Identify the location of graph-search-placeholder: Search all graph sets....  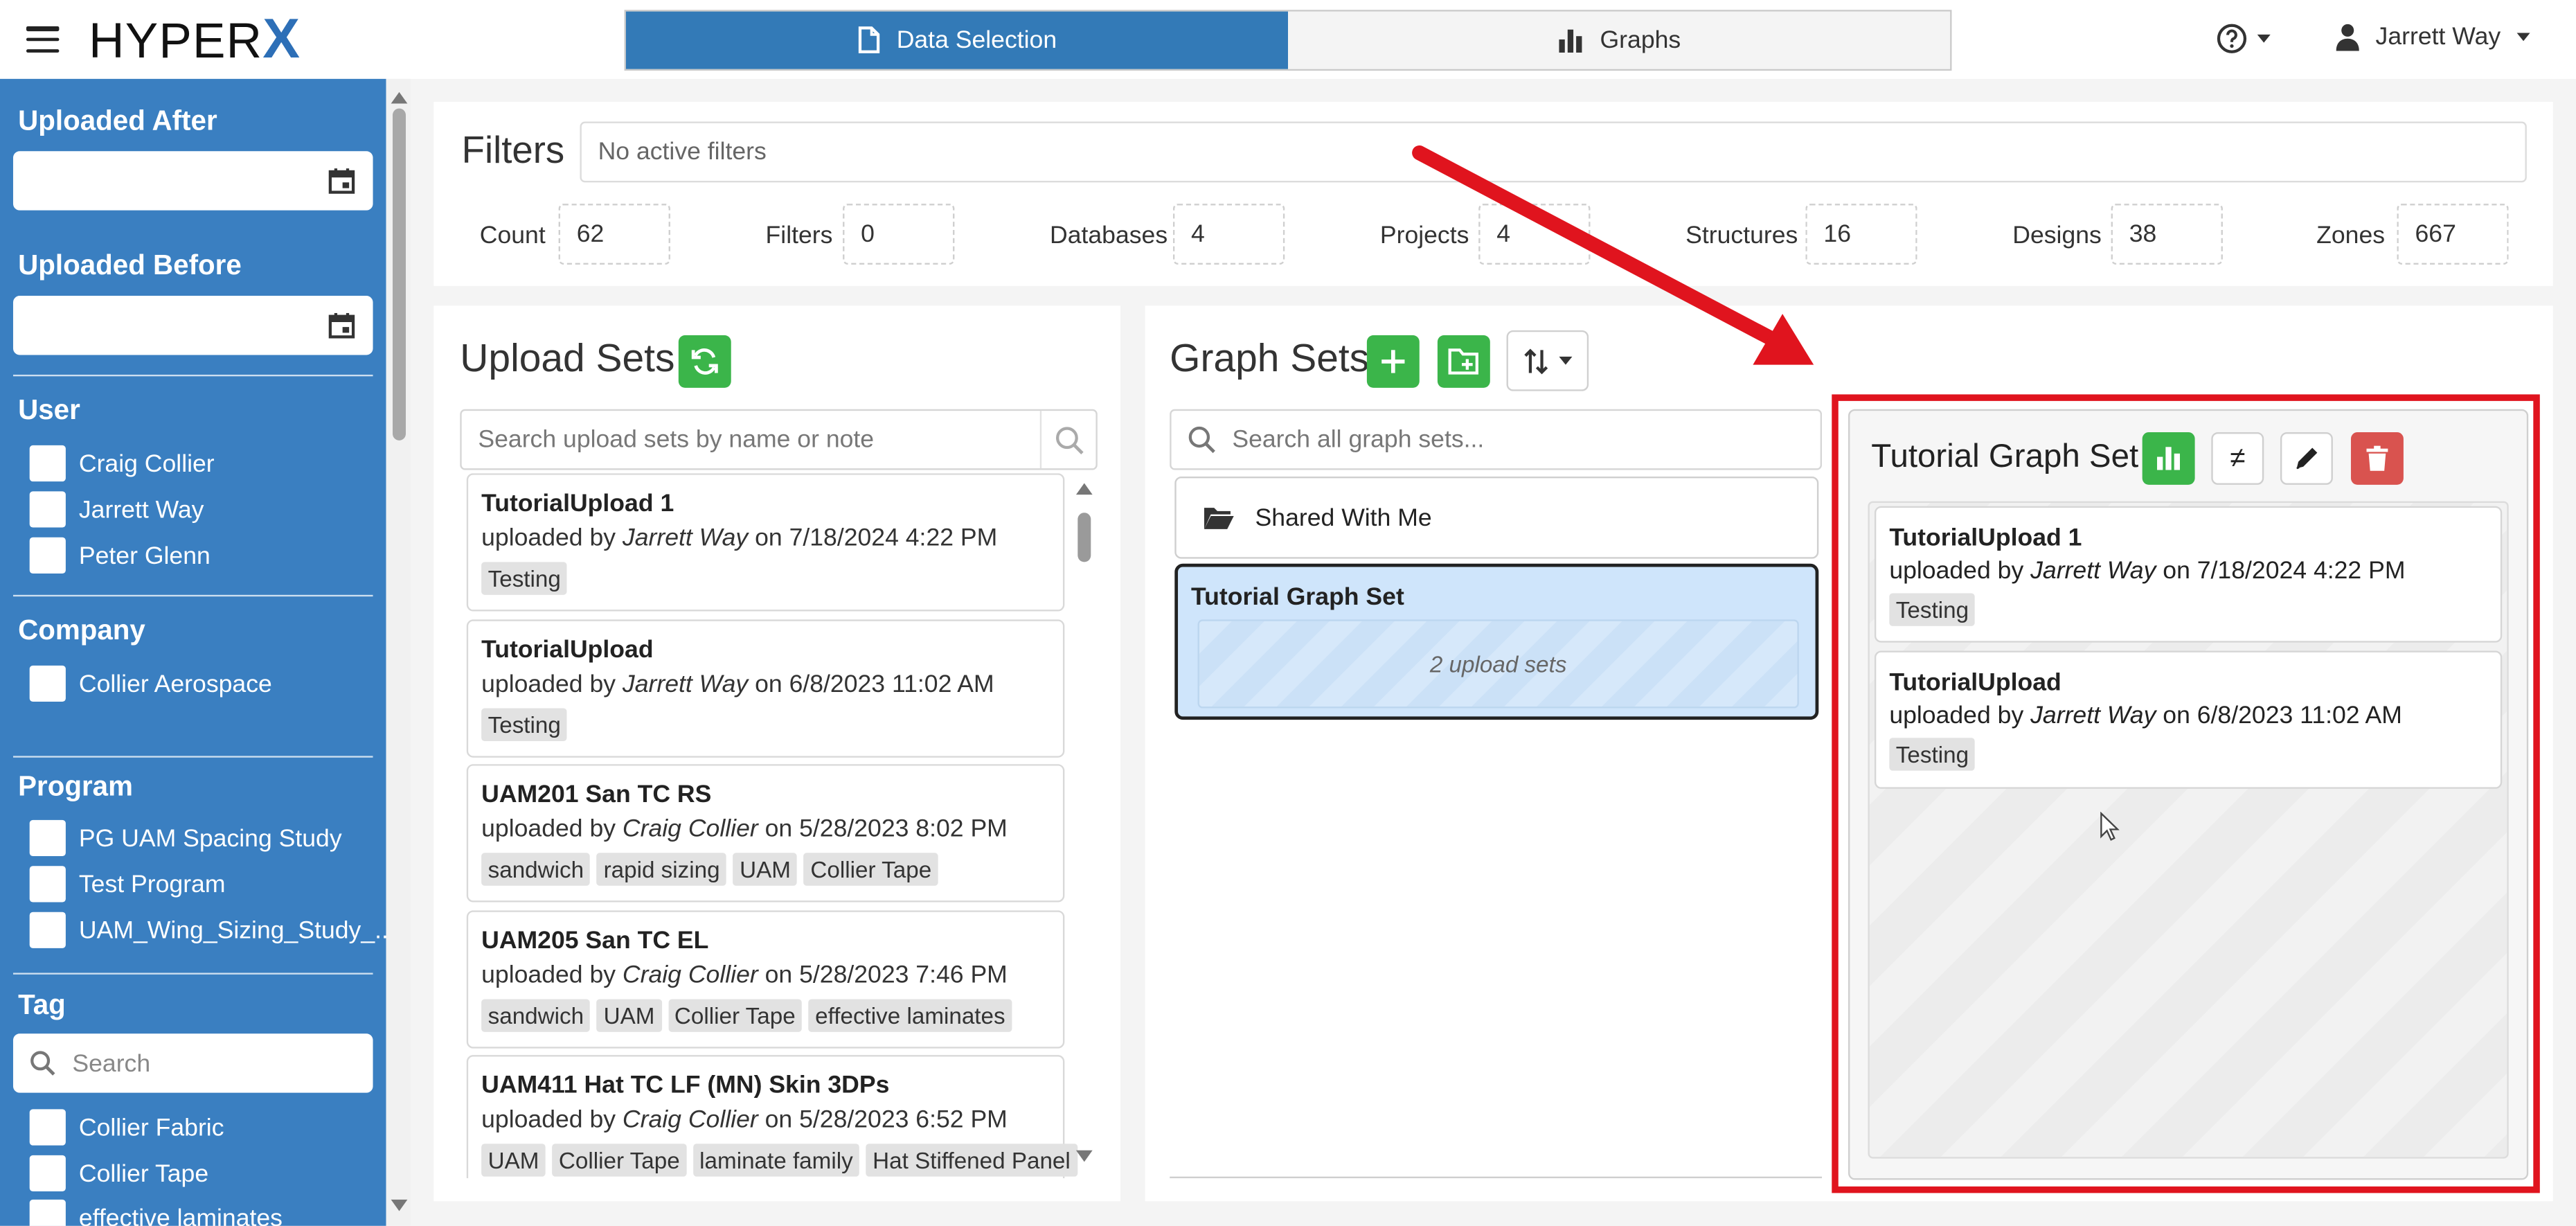
(1358, 439).